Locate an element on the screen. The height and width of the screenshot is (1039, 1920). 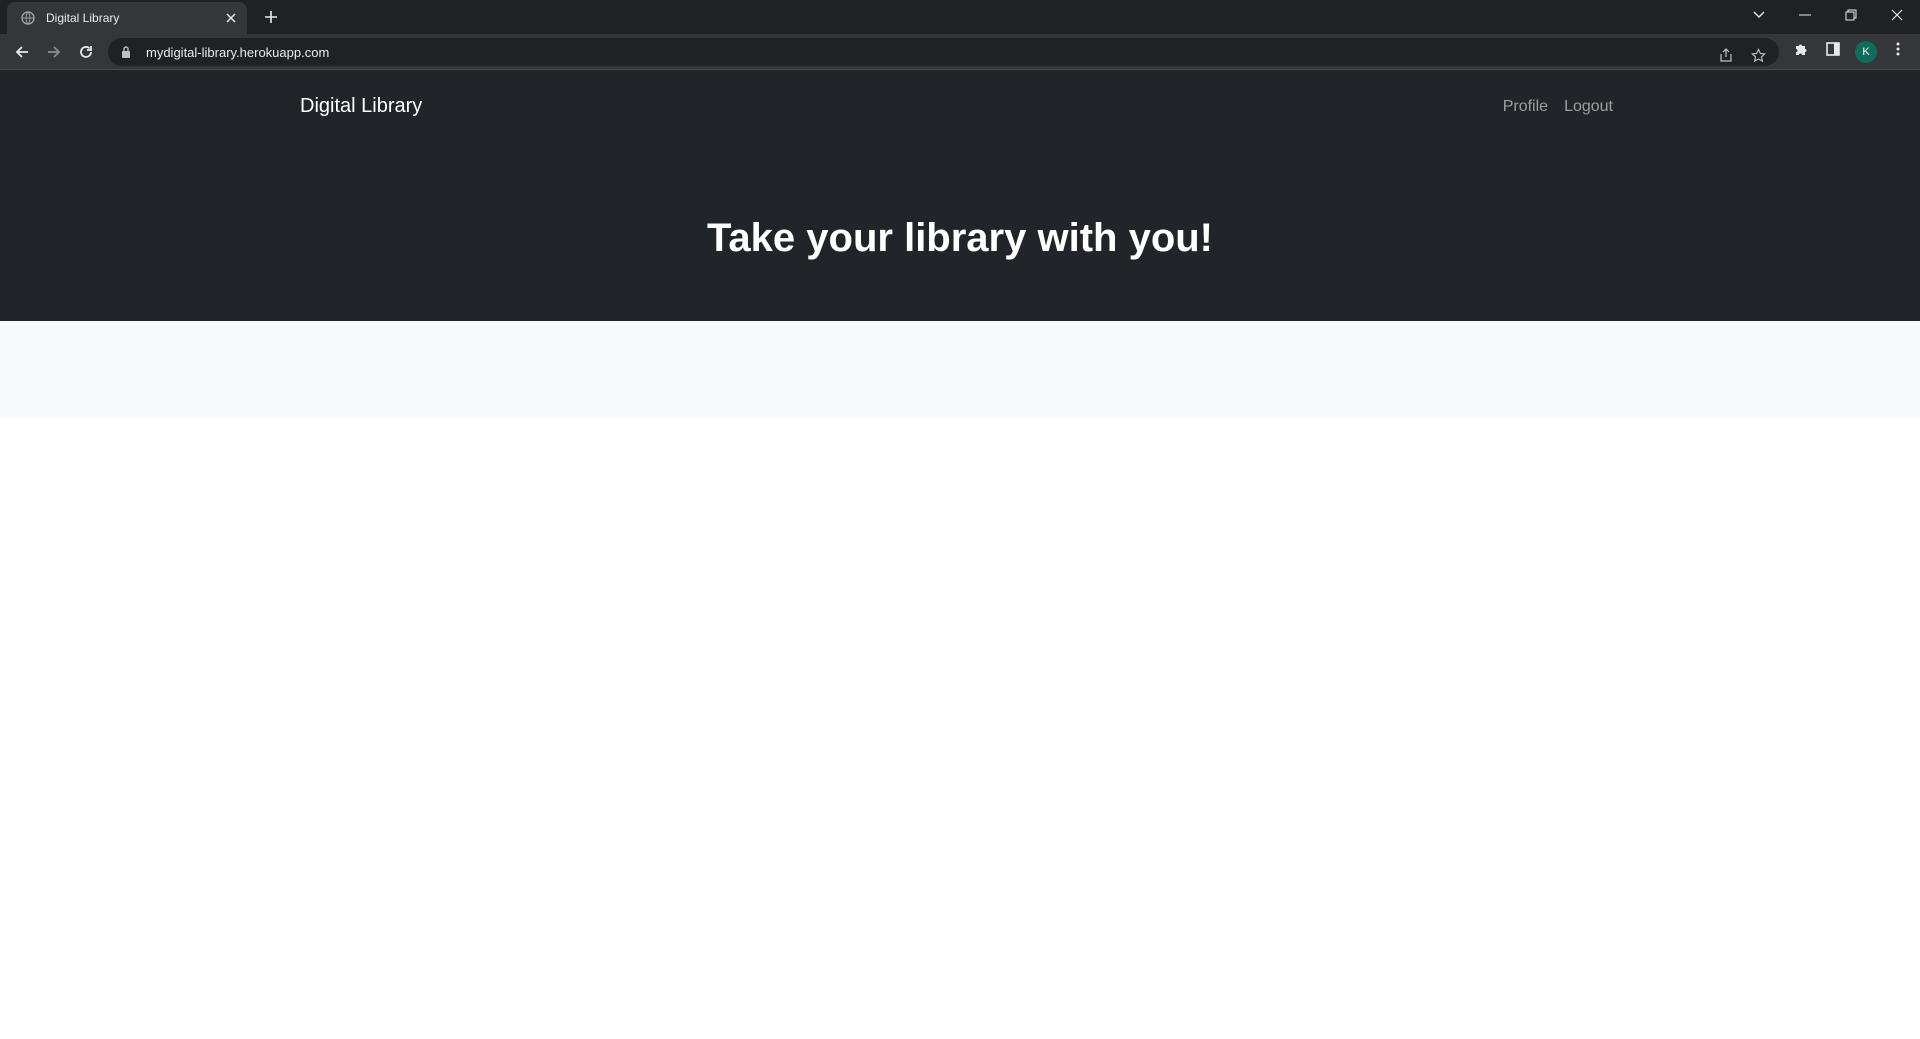
browser-toolbar: mydigital-library.herokuapp.com is located at coordinates (960, 52).